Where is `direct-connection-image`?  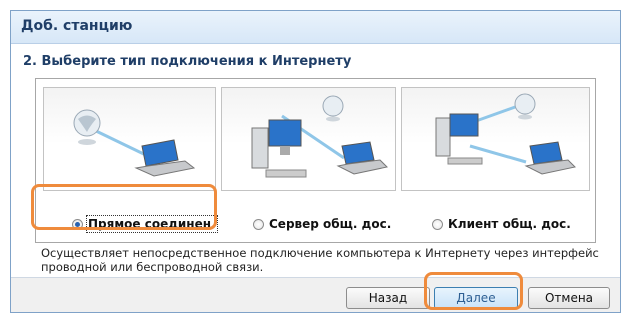
direct-connection-image is located at coordinates (129, 139).